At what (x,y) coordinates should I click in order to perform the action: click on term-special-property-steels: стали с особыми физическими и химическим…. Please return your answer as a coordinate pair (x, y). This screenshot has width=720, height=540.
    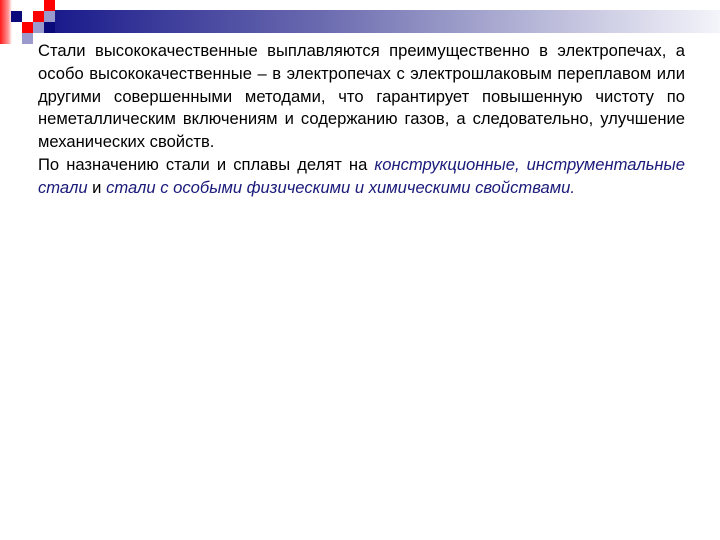
    Looking at the image, I should click on (338, 187).